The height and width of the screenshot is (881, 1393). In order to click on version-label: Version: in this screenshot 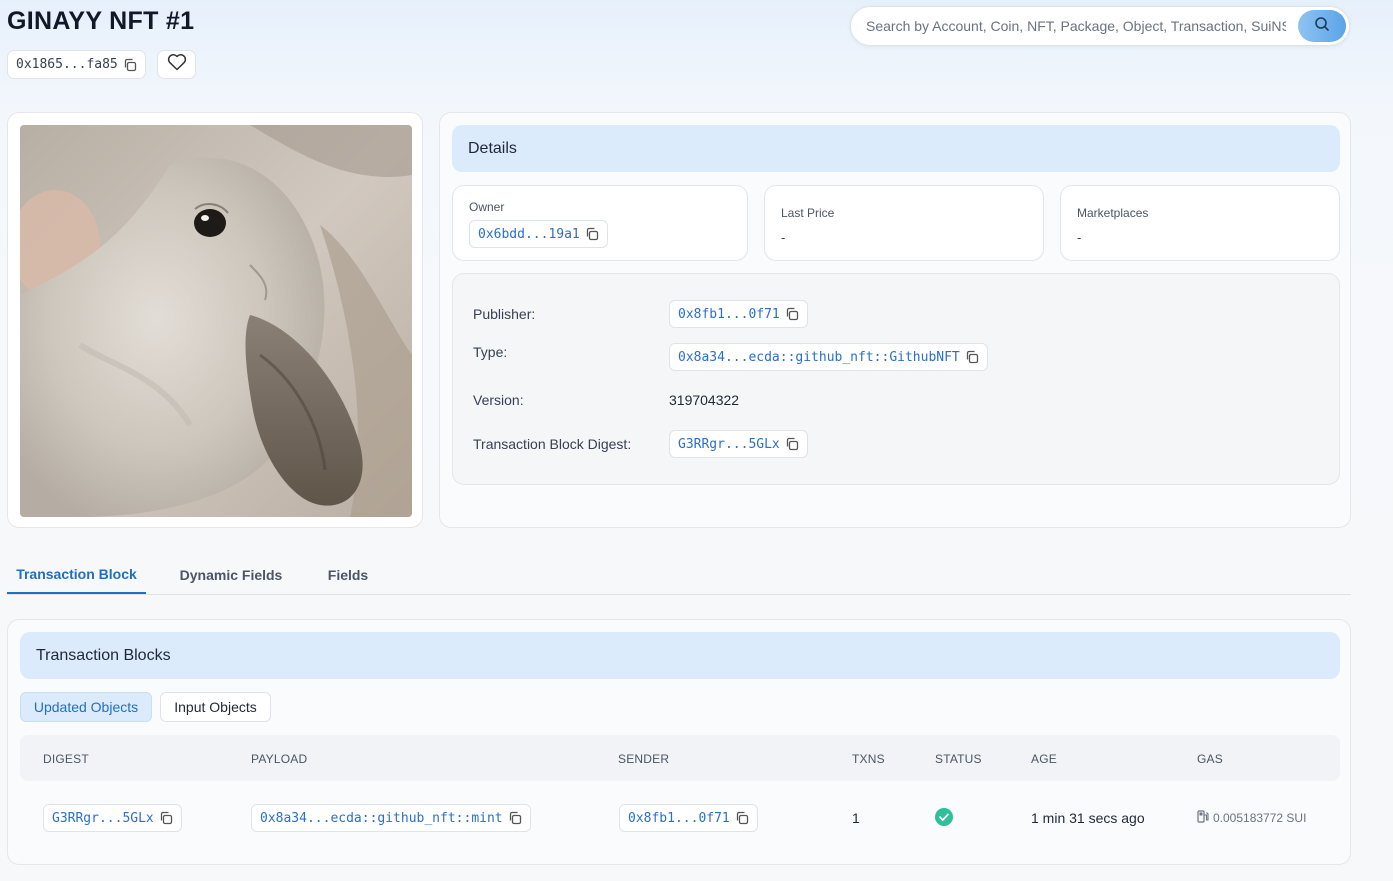, I will do `click(498, 400)`.